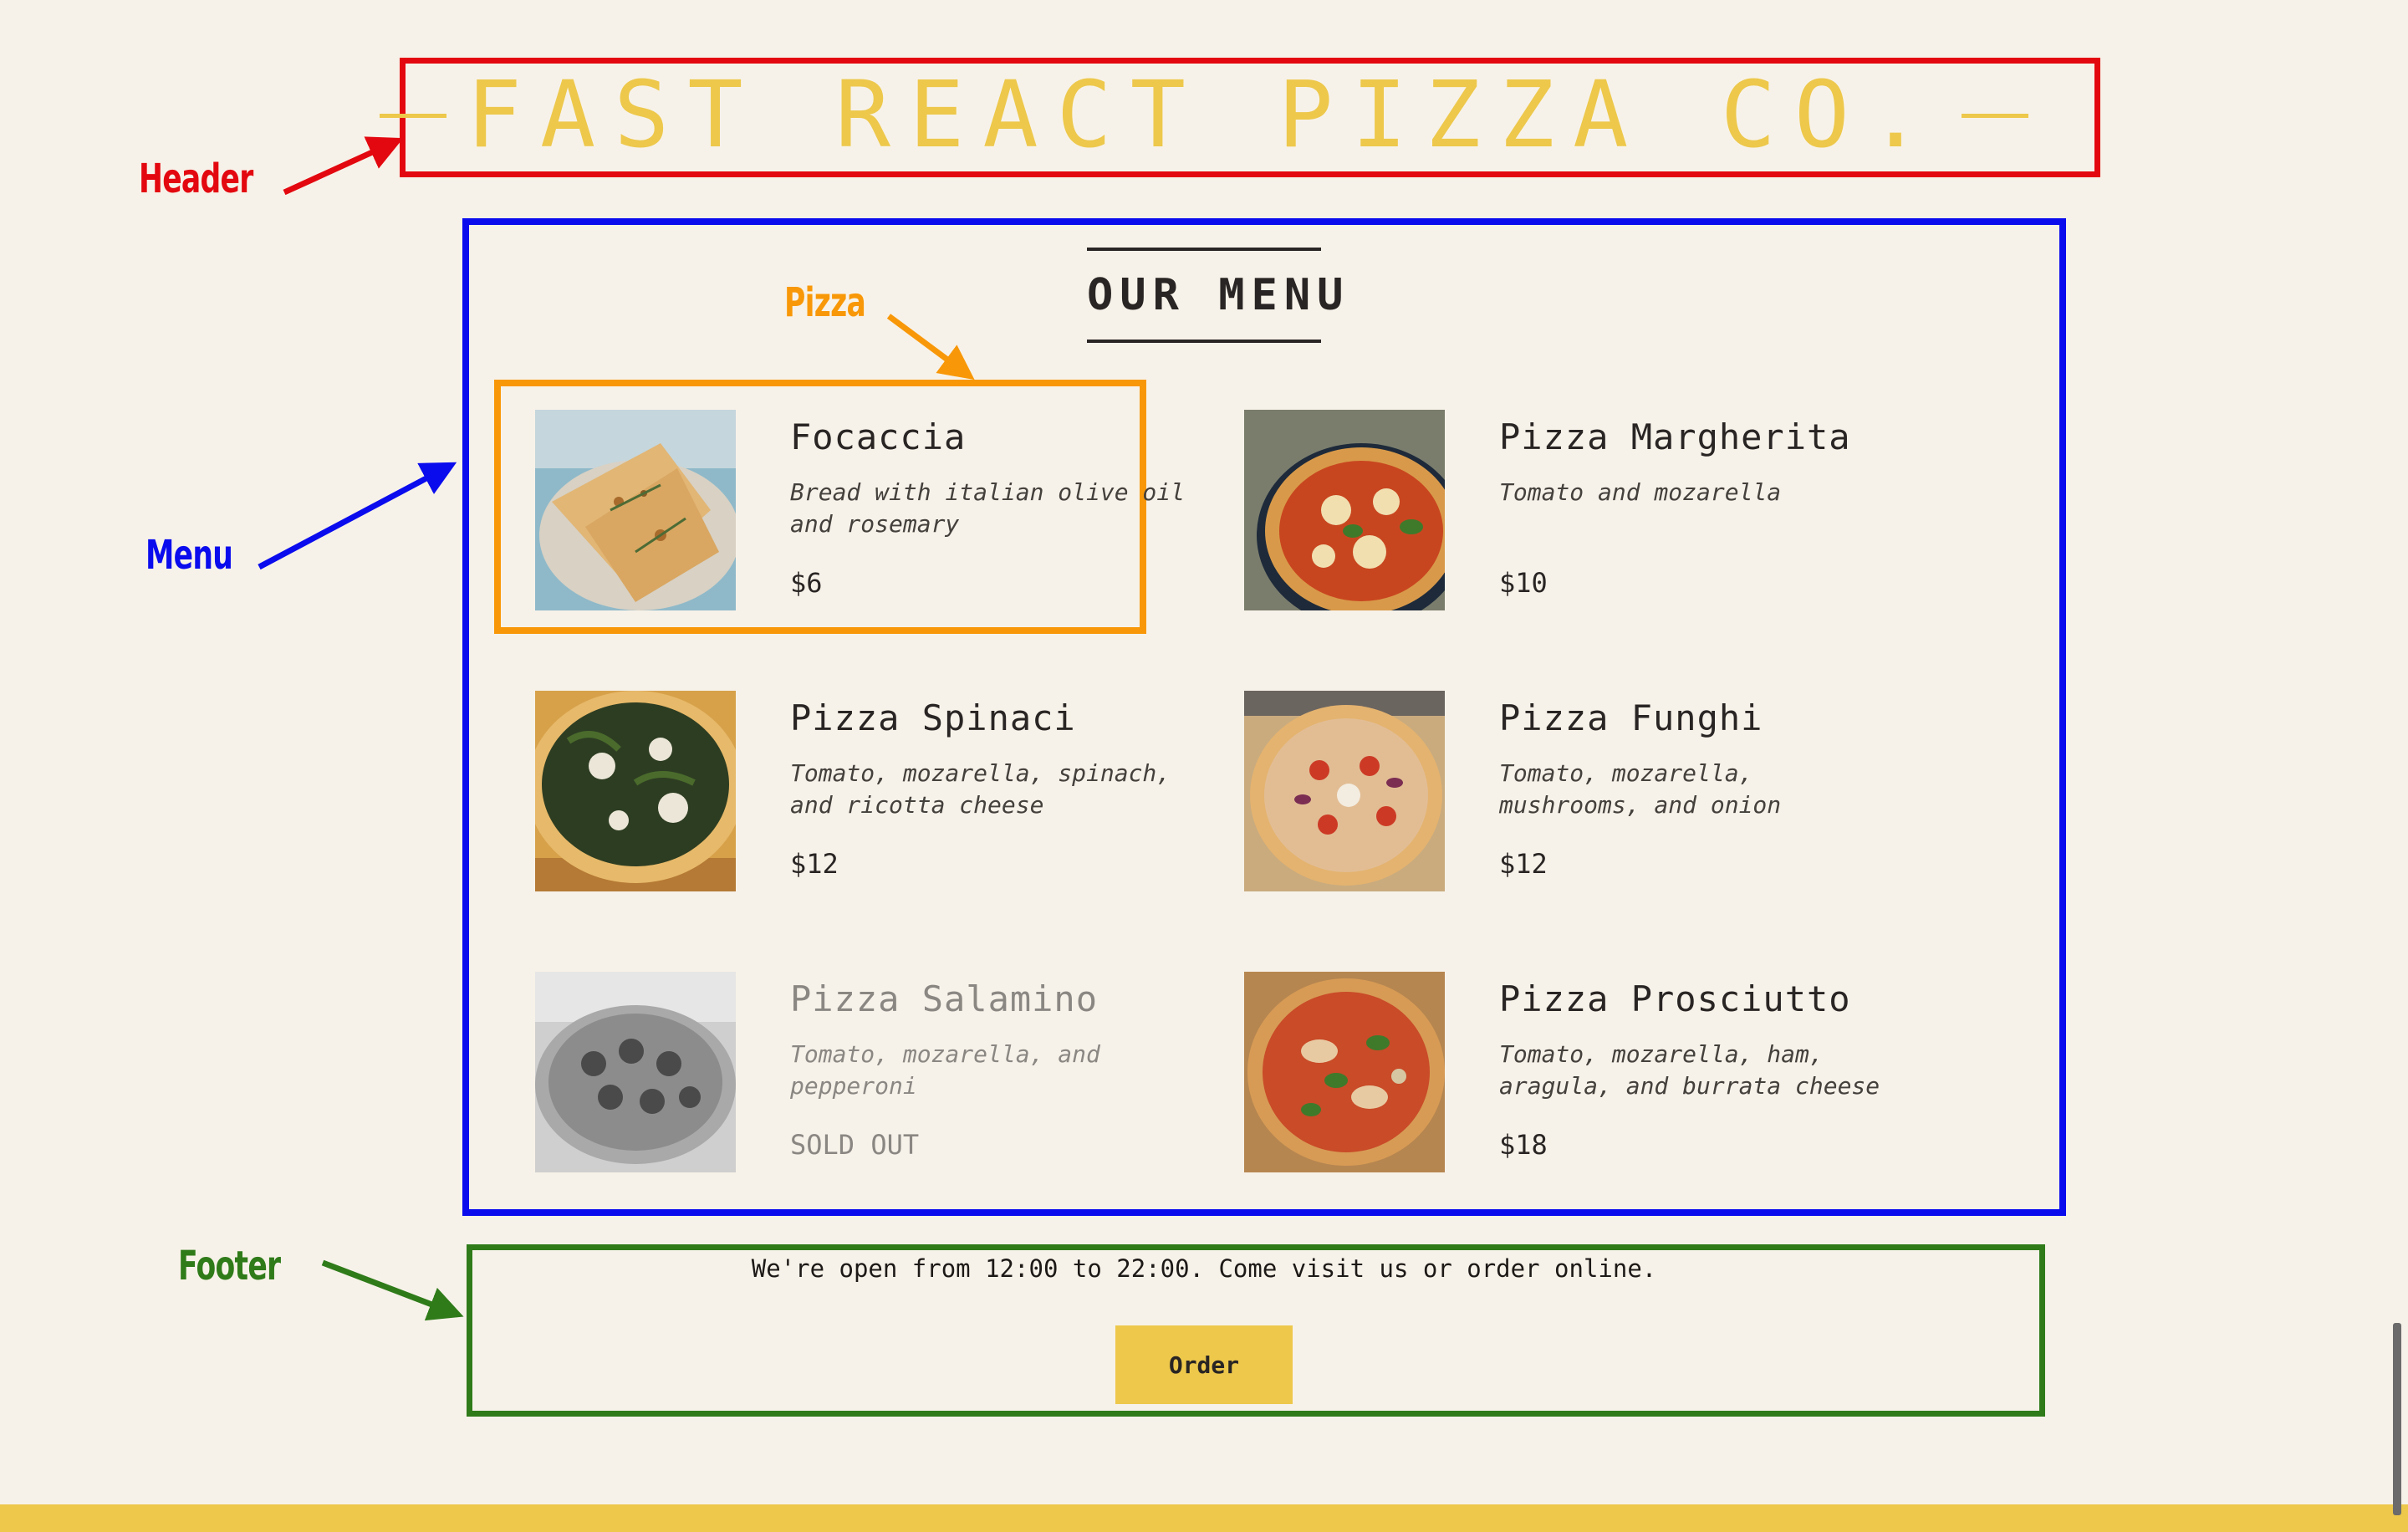  What do you see at coordinates (930, 347) in the screenshot?
I see `arrow-pizza` at bounding box center [930, 347].